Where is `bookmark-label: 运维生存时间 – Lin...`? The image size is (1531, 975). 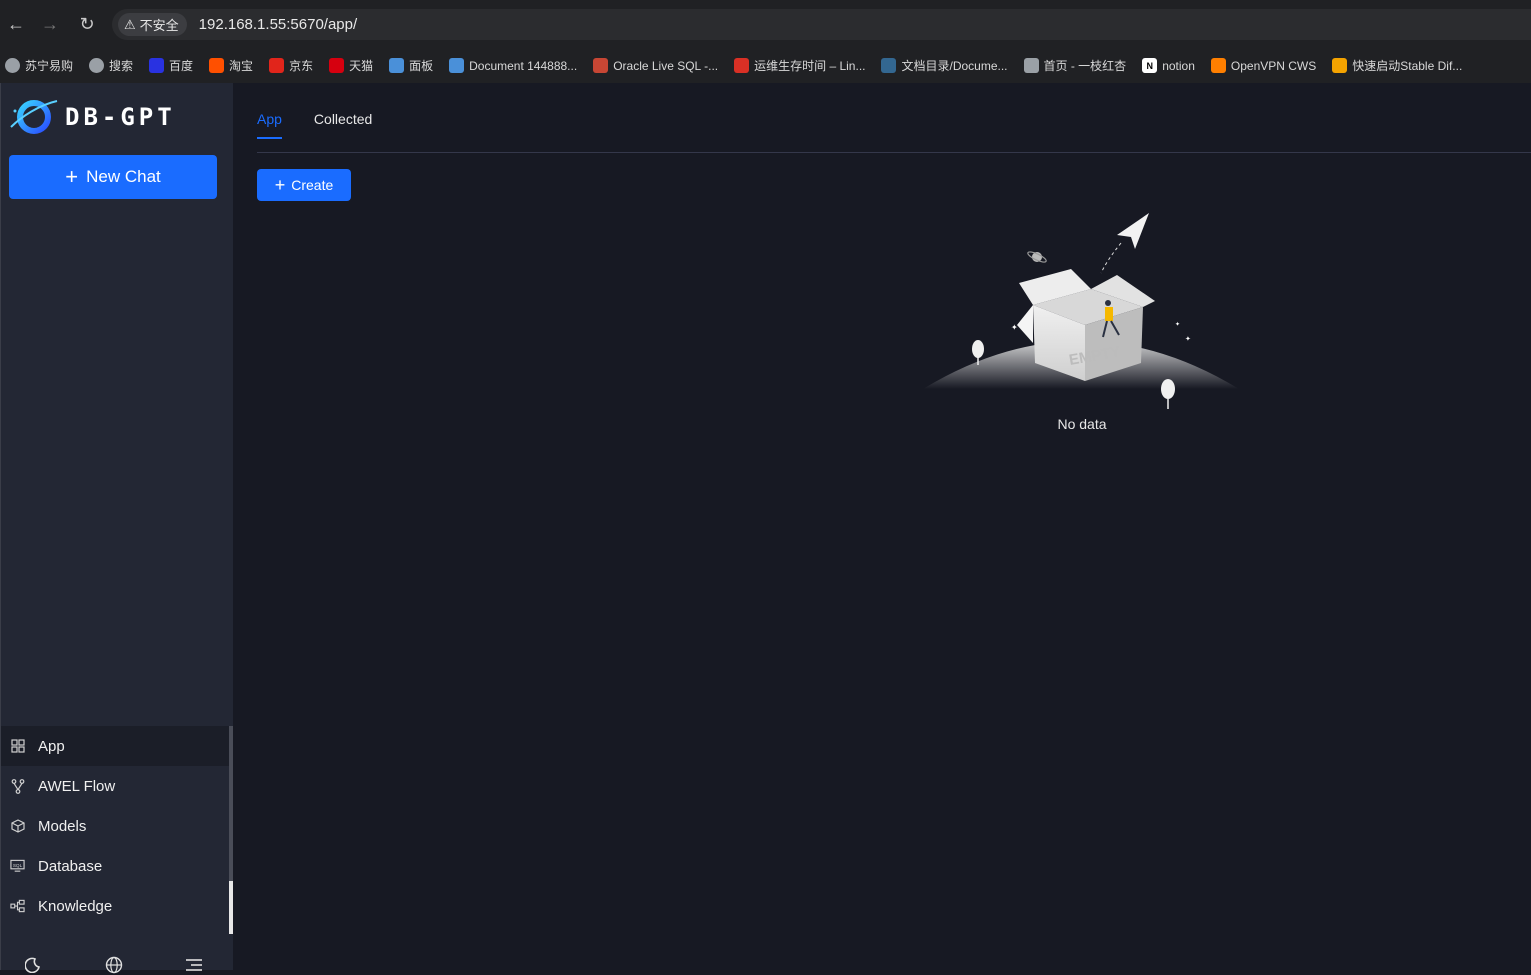 bookmark-label: 运维生存时间 – Lin... is located at coordinates (810, 66).